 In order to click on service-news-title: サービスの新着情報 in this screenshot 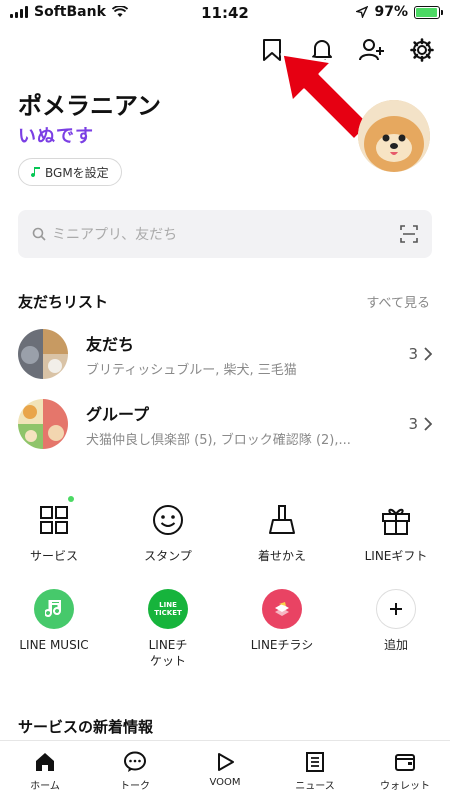, I will do `click(86, 727)`.